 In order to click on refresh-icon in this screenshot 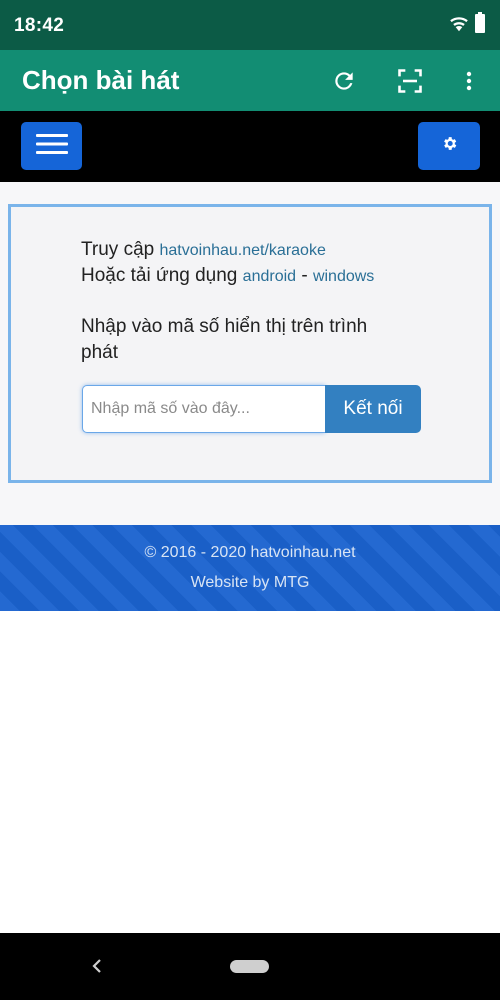, I will do `click(344, 81)`.